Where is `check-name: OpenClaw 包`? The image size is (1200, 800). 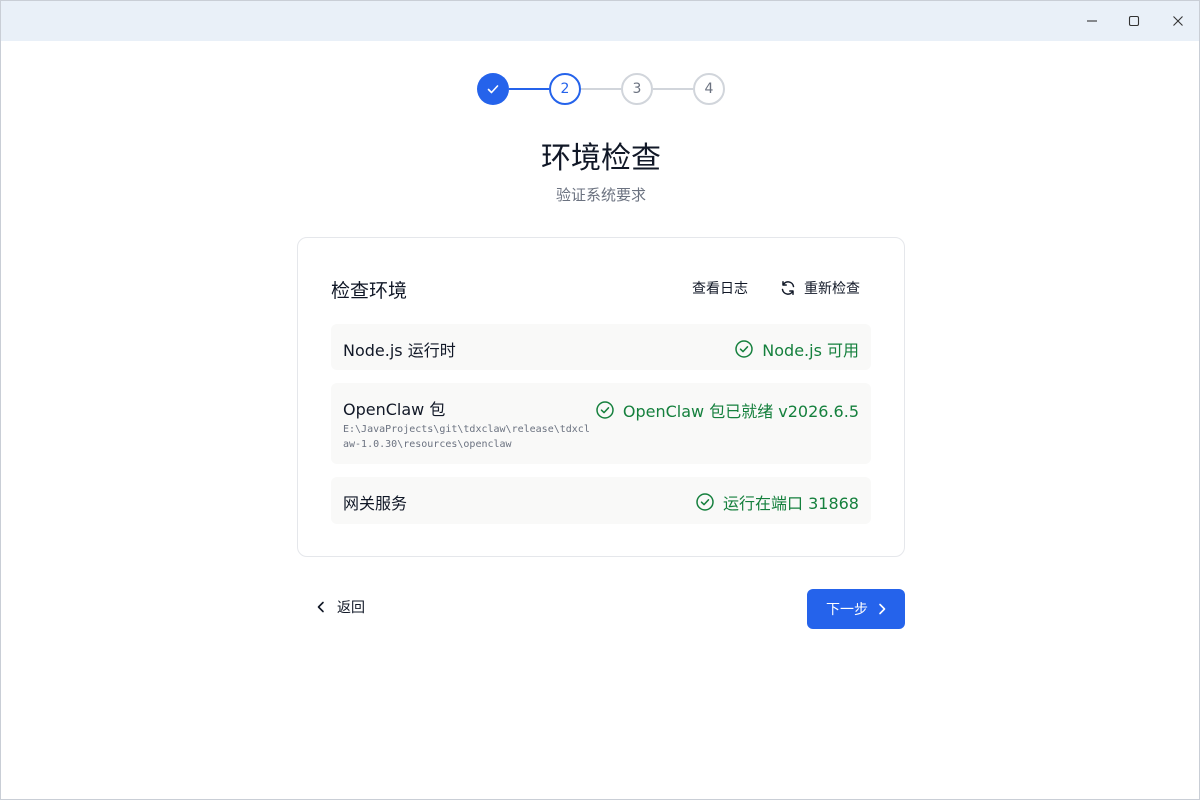 check-name: OpenClaw 包 is located at coordinates (394, 409).